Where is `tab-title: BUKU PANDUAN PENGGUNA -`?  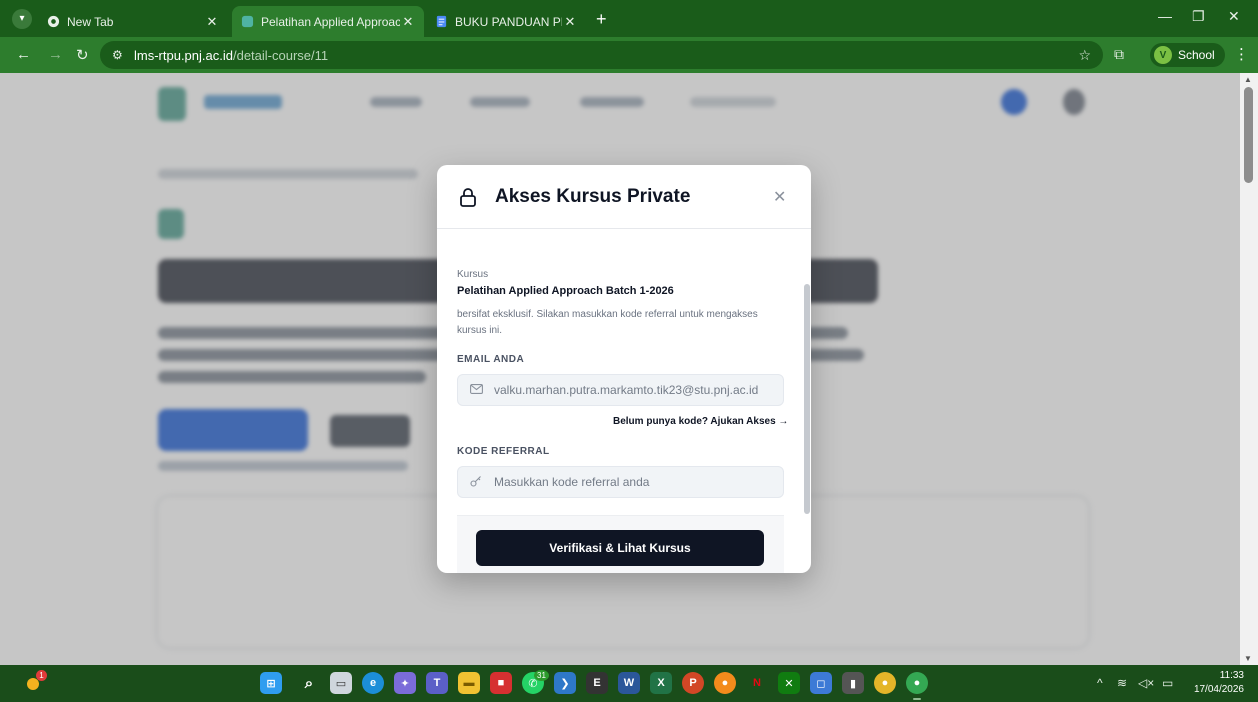
tab-title: BUKU PANDUAN PENGGUNA - is located at coordinates (508, 21).